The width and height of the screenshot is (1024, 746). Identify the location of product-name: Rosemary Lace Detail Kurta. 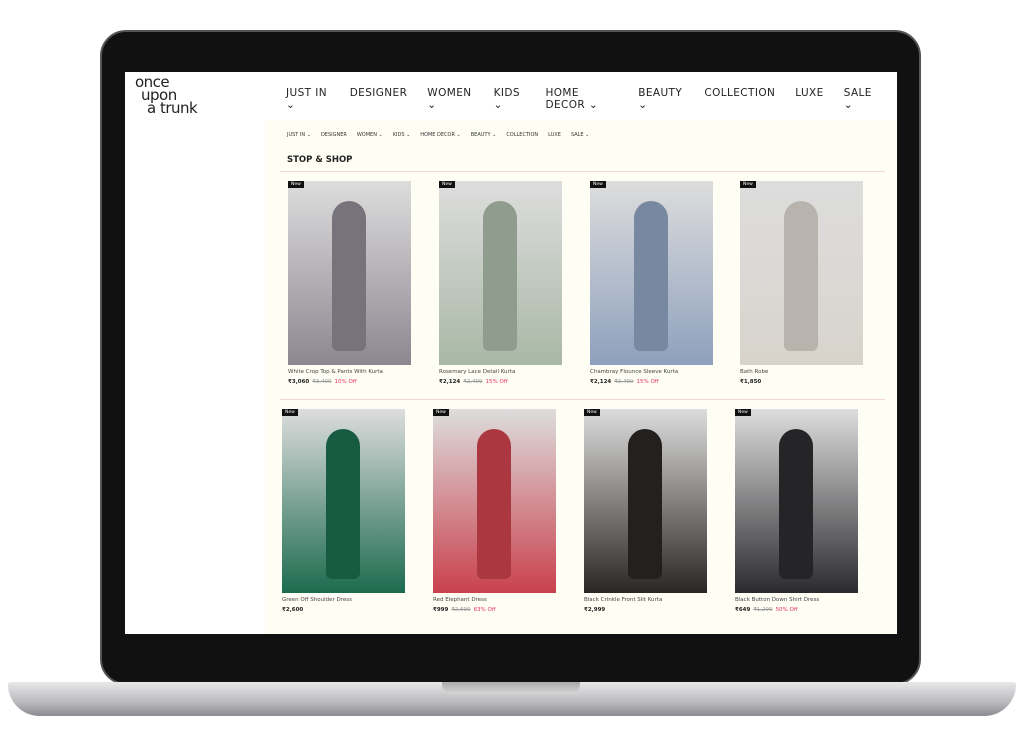
(500, 372).